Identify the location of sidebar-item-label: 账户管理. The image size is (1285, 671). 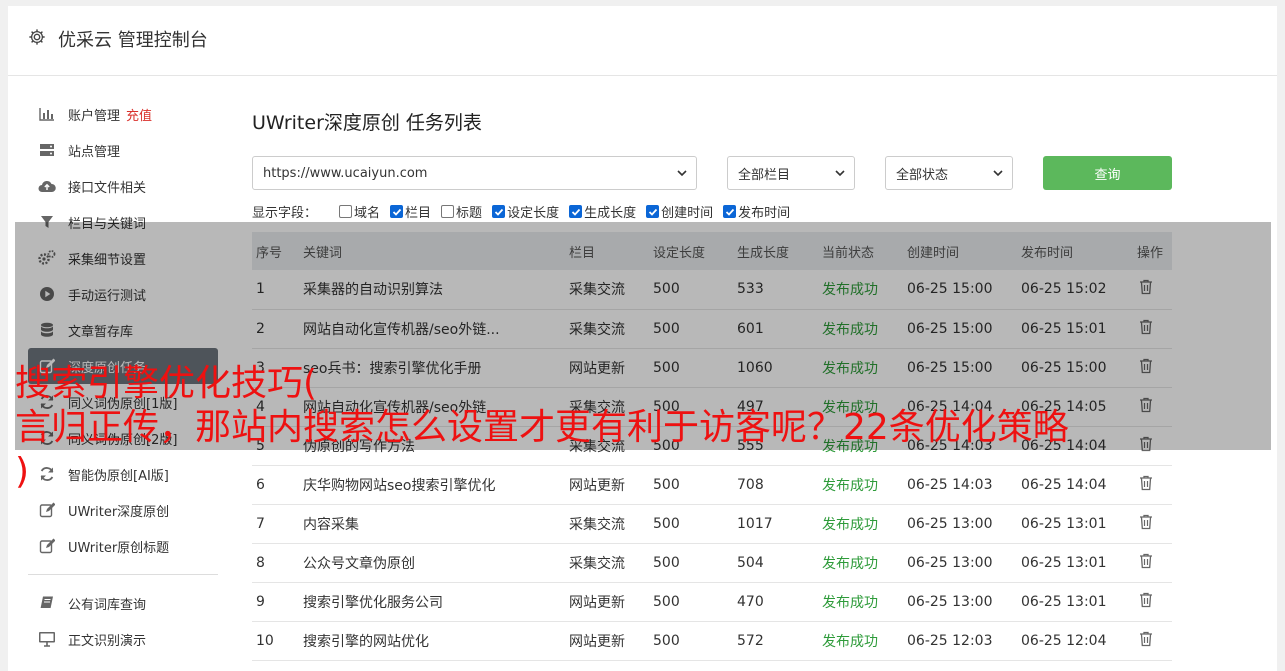
(94, 116).